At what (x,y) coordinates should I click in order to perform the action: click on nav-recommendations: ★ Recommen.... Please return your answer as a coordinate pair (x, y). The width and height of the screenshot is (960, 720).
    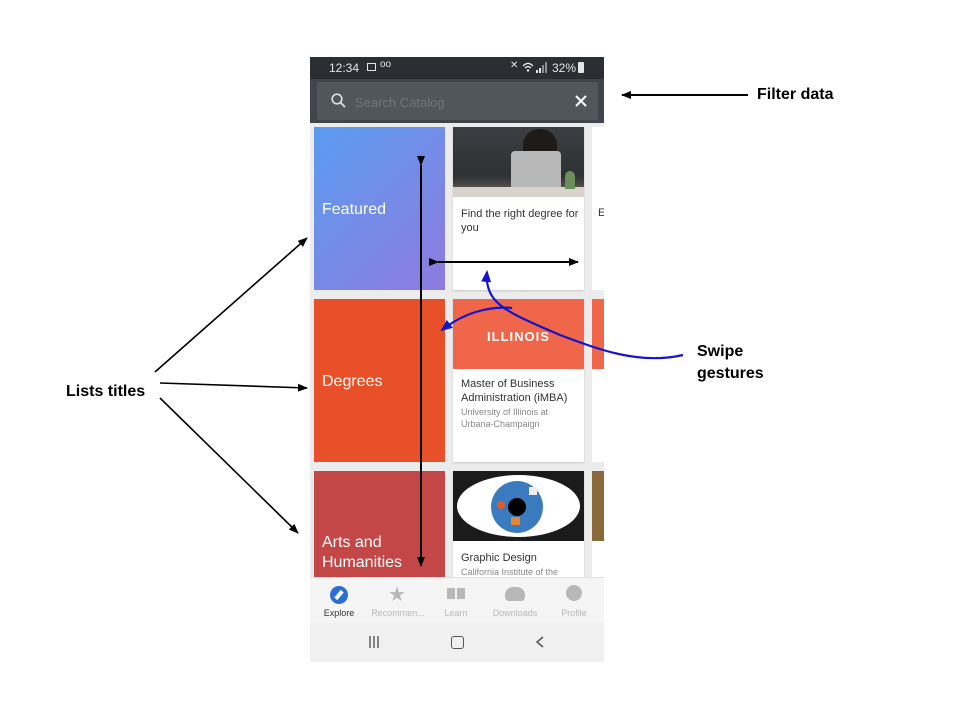
    Looking at the image, I should click on (398, 601).